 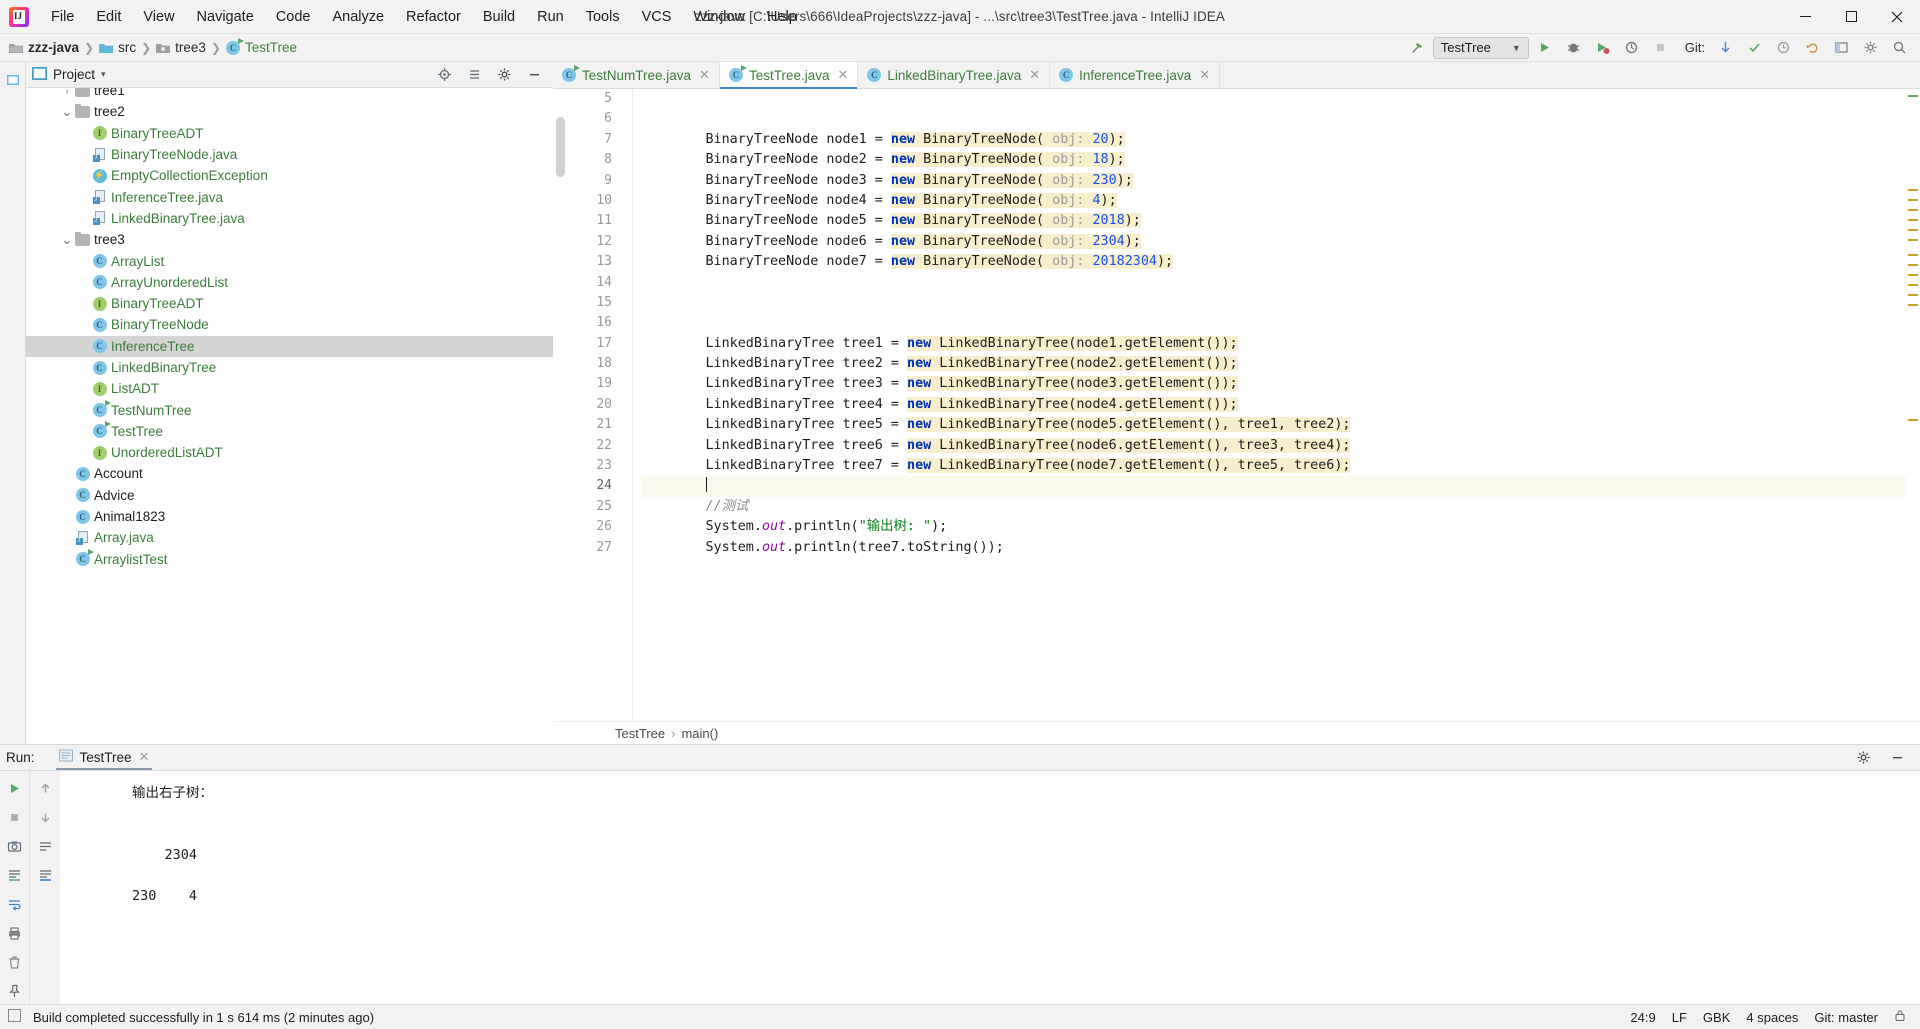 What do you see at coordinates (562, 405) in the screenshot?
I see `editor-left-scrollbar` at bounding box center [562, 405].